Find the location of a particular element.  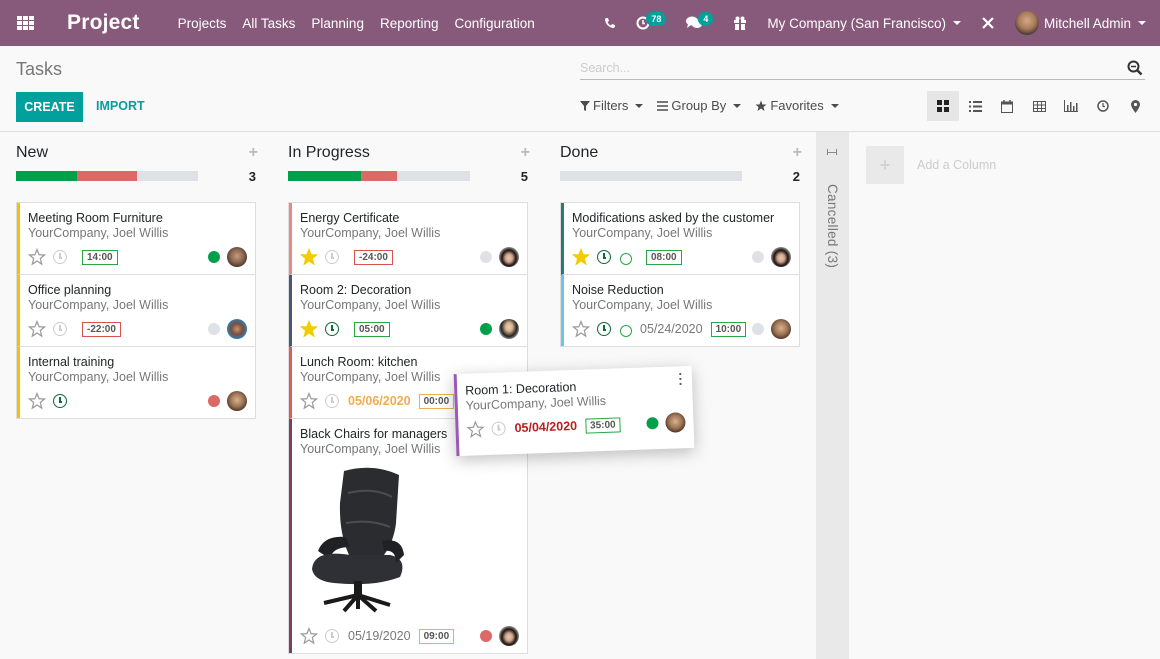

pivot-view-button is located at coordinates (1039, 106).